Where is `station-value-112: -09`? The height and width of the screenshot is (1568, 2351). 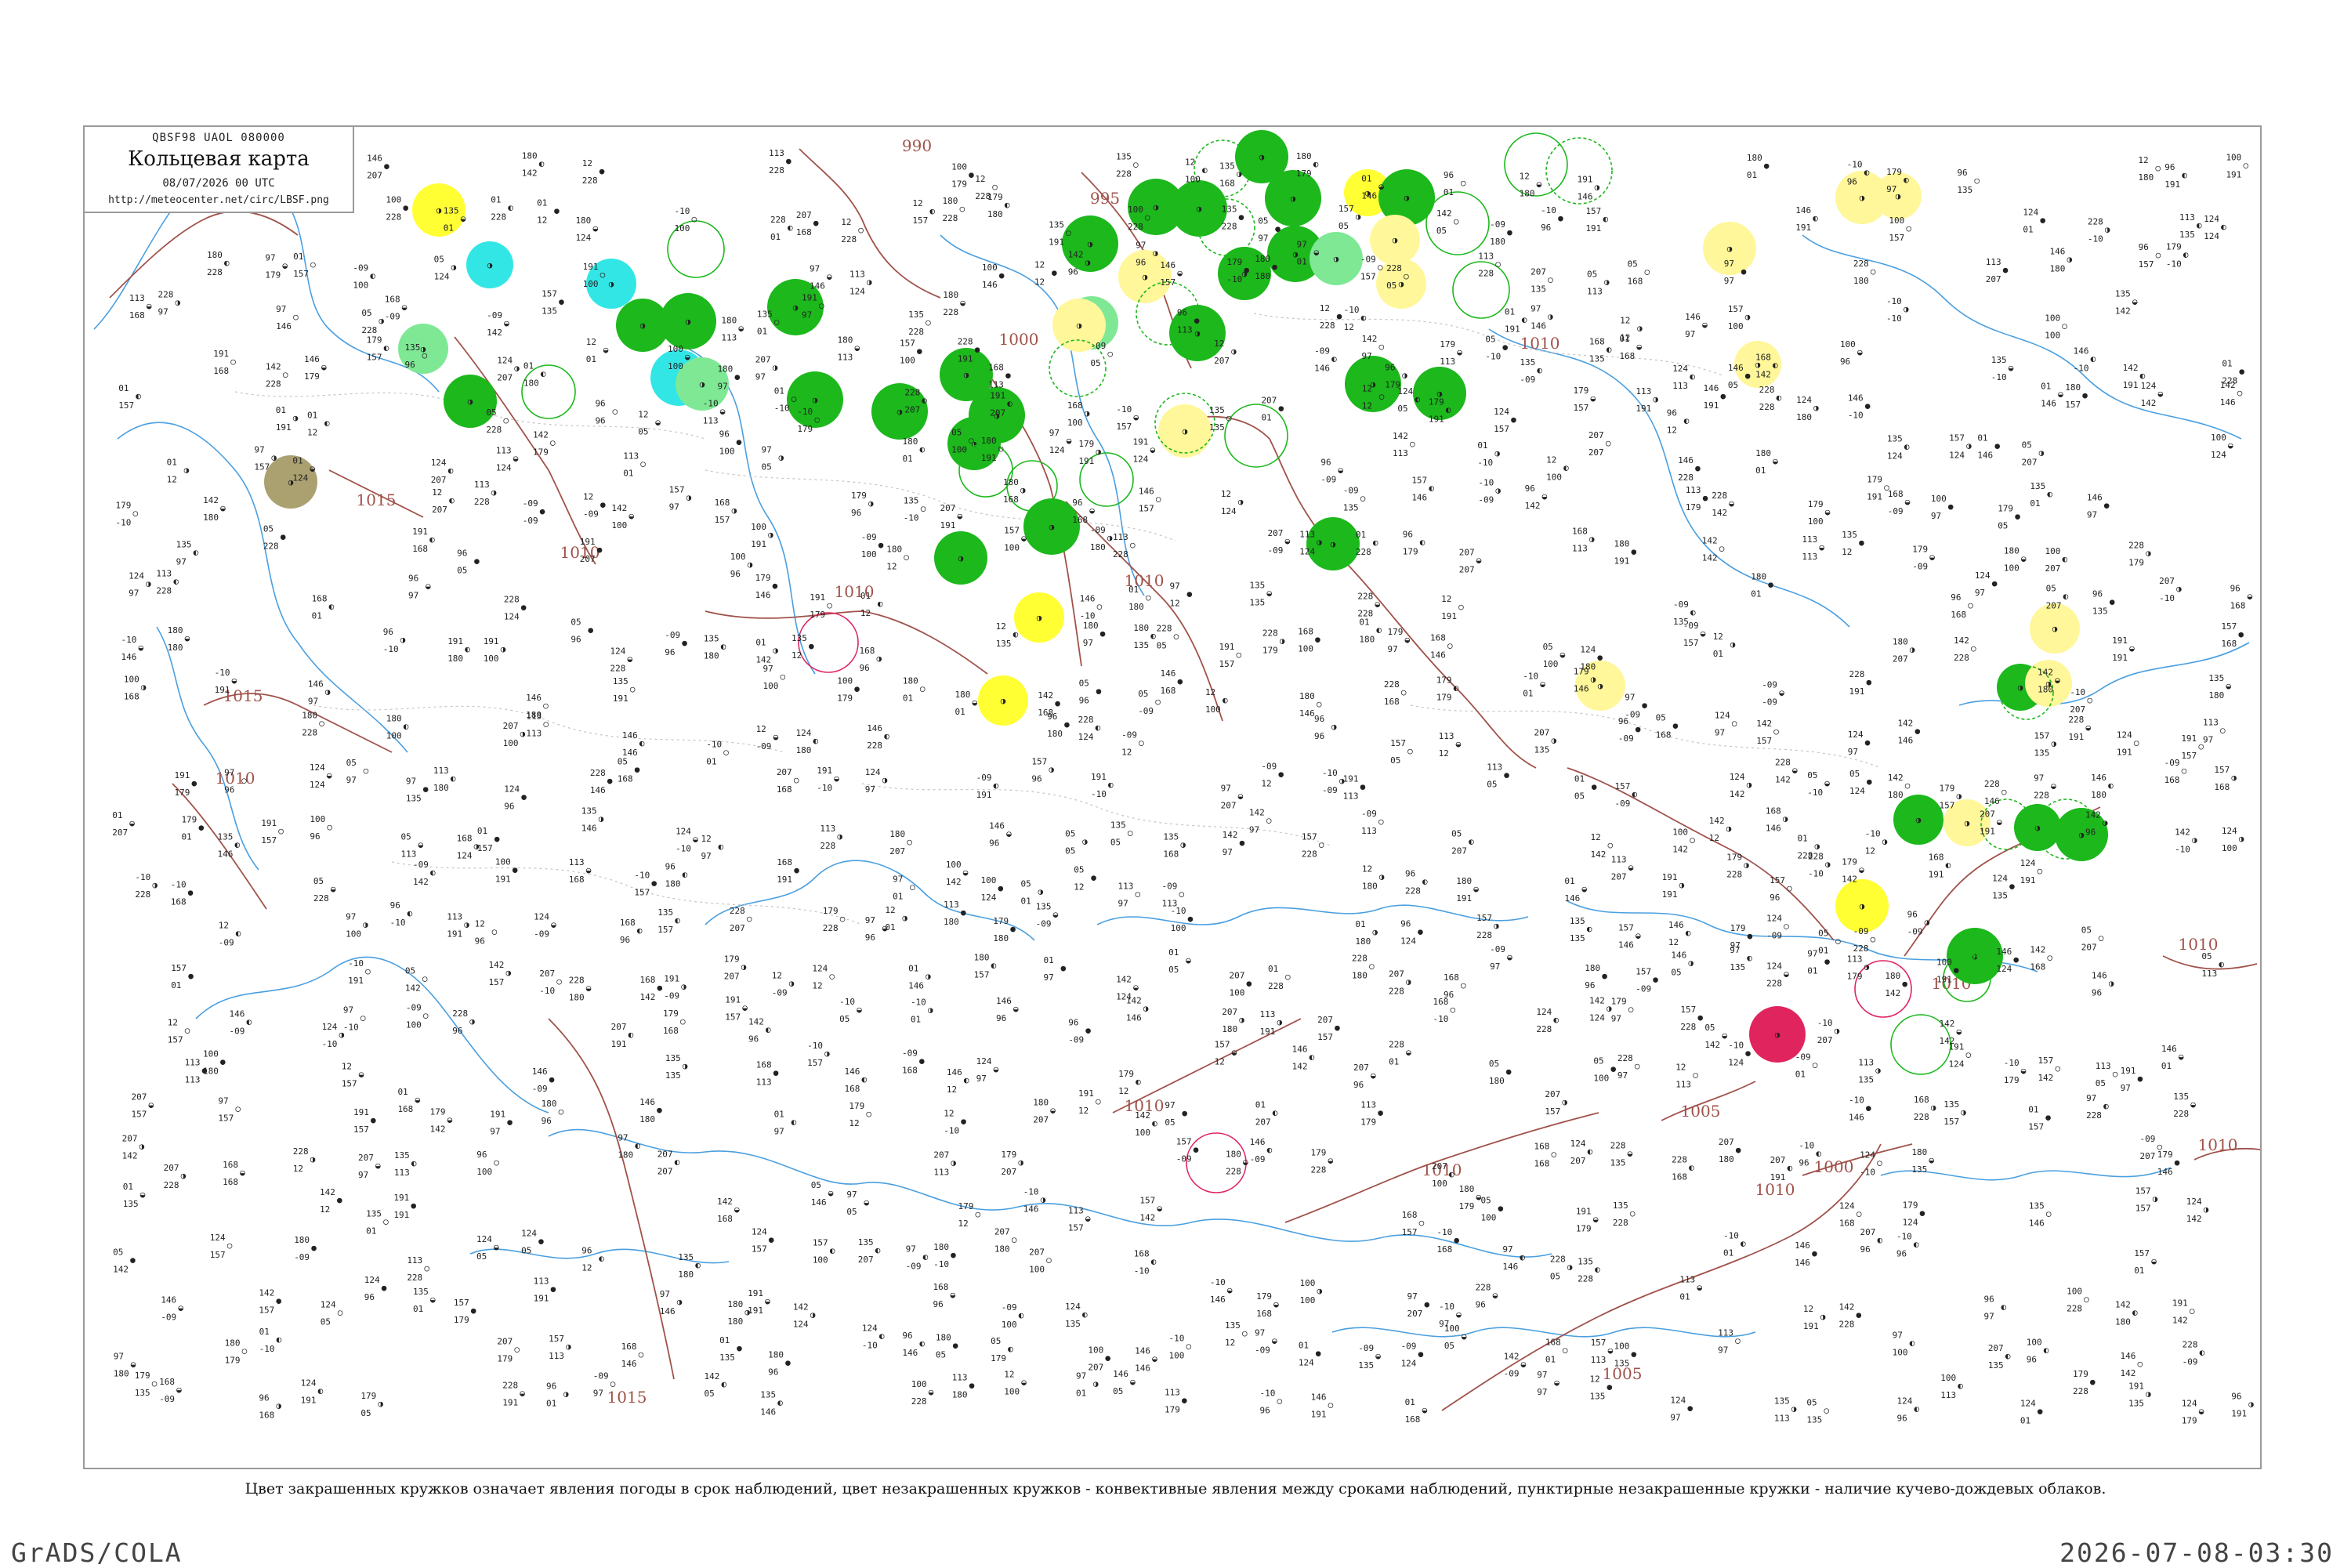
station-value-112: -09 is located at coordinates (494, 315).